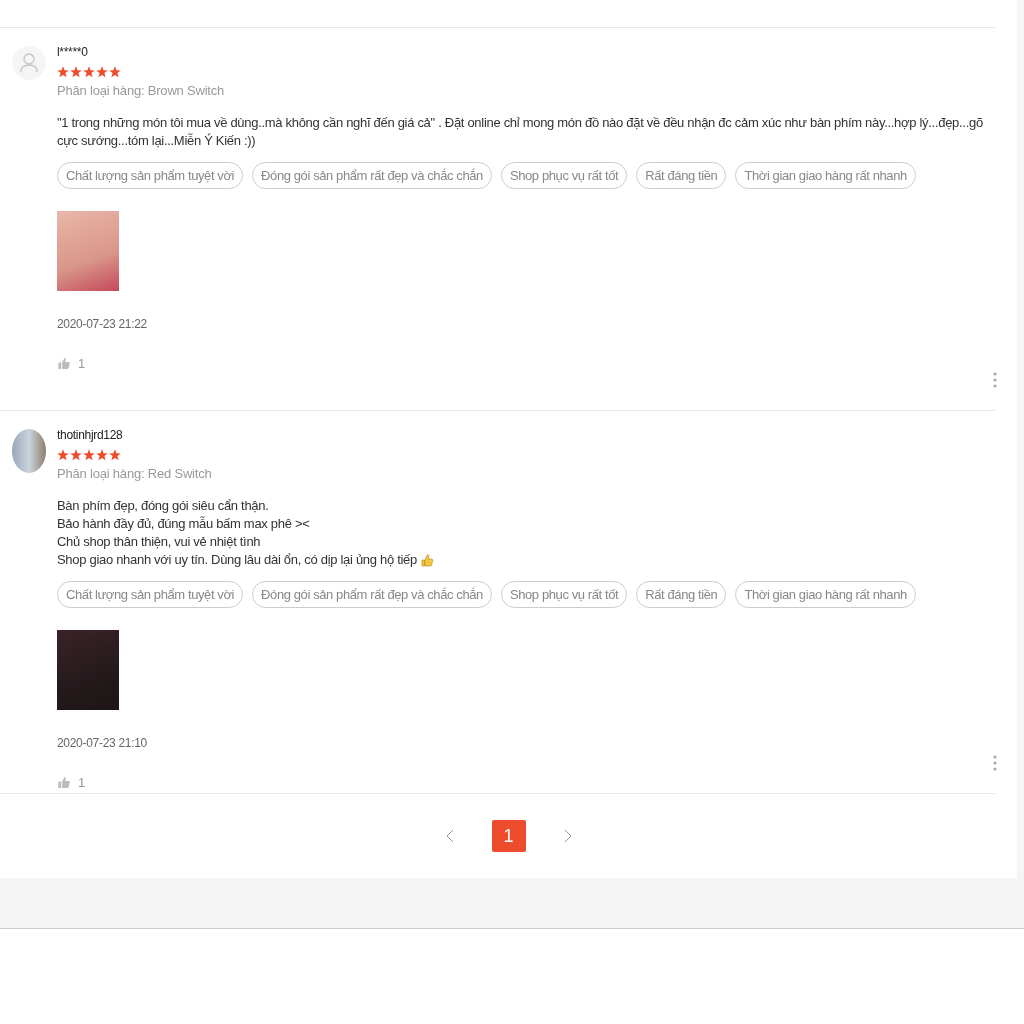 The image size is (1024, 1024). Describe the element at coordinates (237, 560) in the screenshot. I see `review-text: Shop giao nhanh với uy tín. Dùng lâu dài ổn, có dịp lại ủng hộ tiếp` at that location.